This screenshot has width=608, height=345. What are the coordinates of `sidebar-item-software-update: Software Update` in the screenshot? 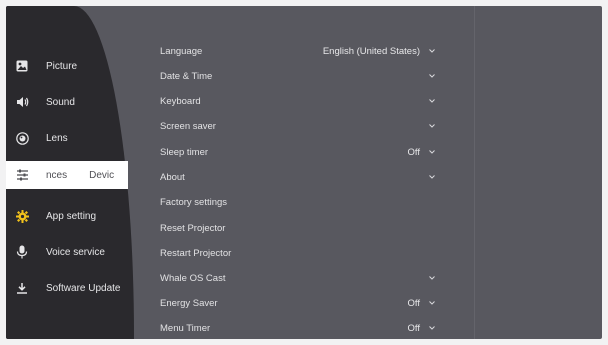 It's located at (70, 288).